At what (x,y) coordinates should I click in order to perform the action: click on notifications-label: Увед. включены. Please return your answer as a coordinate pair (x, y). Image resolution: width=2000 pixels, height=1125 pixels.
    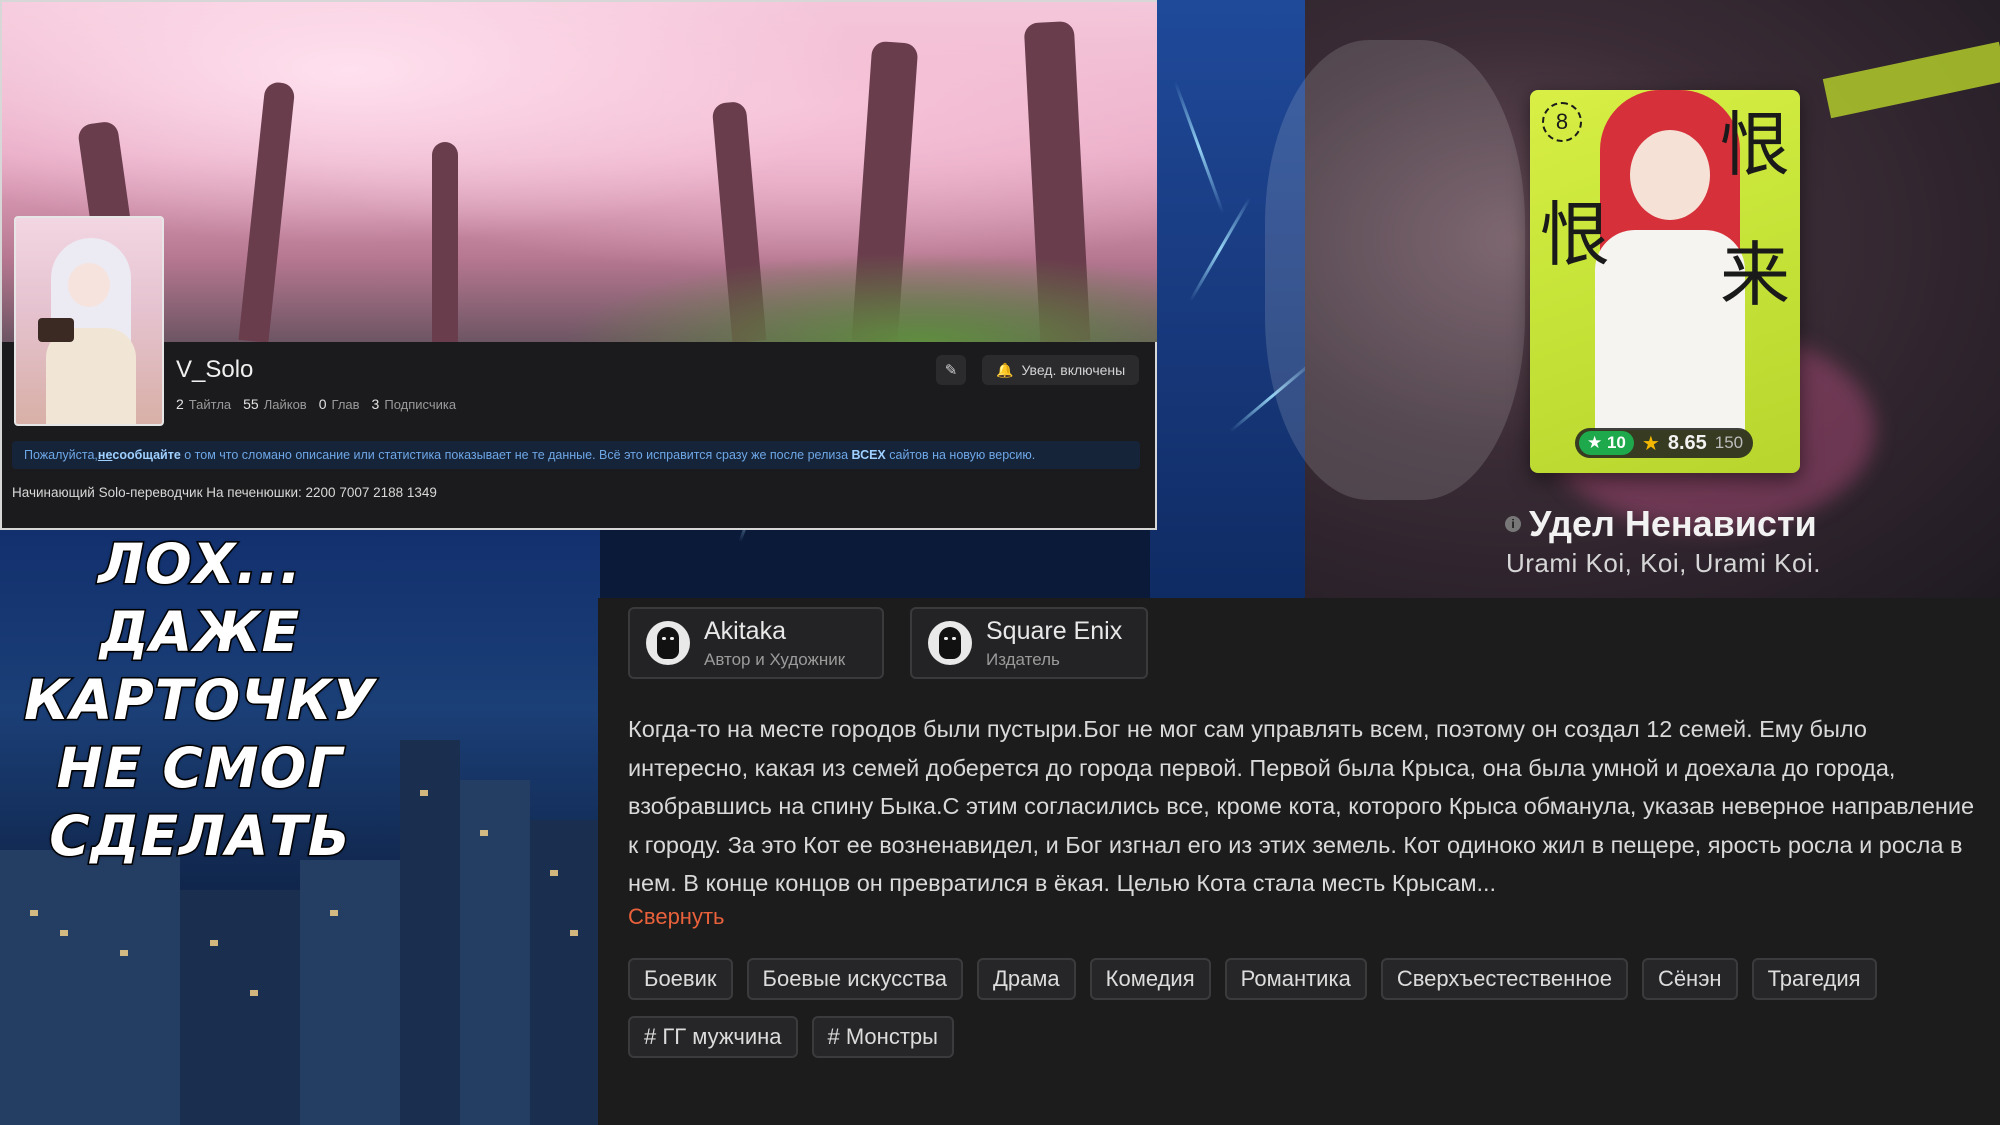
    Looking at the image, I should click on (1073, 370).